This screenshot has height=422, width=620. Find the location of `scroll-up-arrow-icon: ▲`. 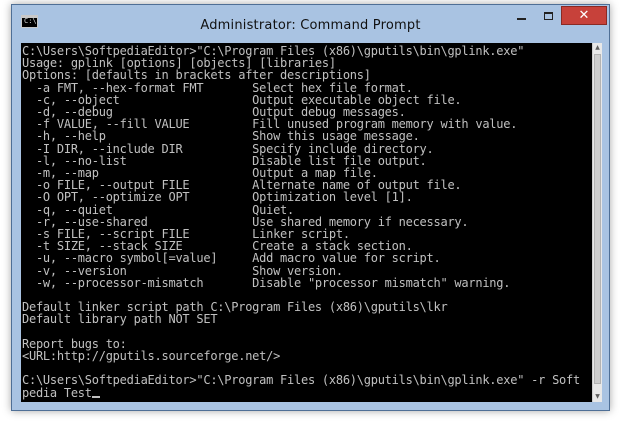

scroll-up-arrow-icon: ▲ is located at coordinates (597, 48).